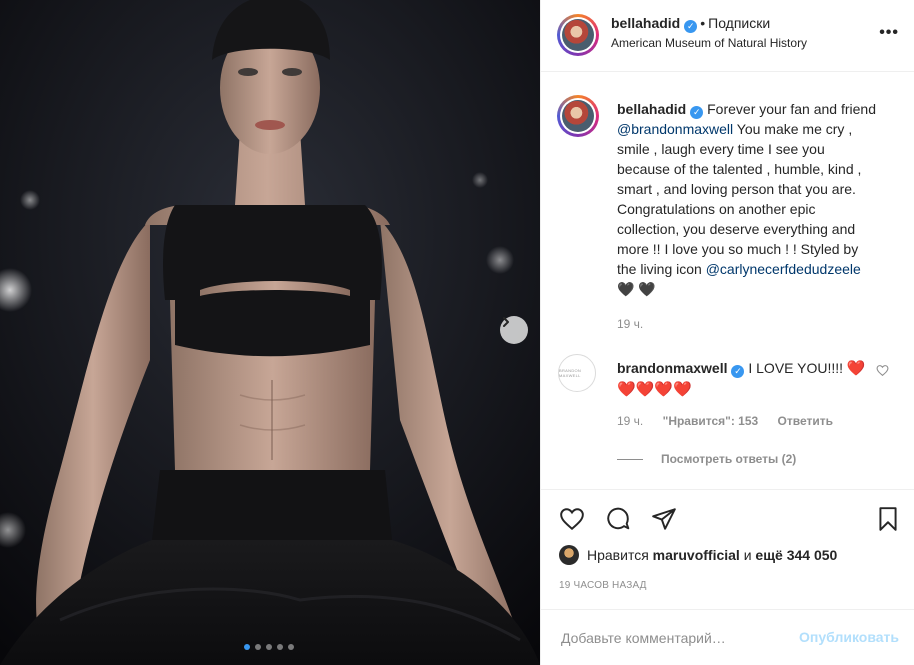  Describe the element at coordinates (618, 521) in the screenshot. I see `comment-bubble-icon` at that location.